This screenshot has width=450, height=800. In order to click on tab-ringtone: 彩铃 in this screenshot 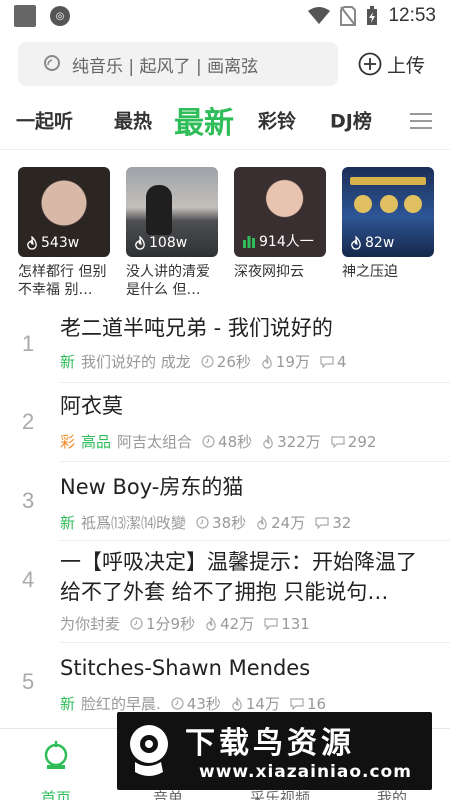, I will do `click(277, 120)`.